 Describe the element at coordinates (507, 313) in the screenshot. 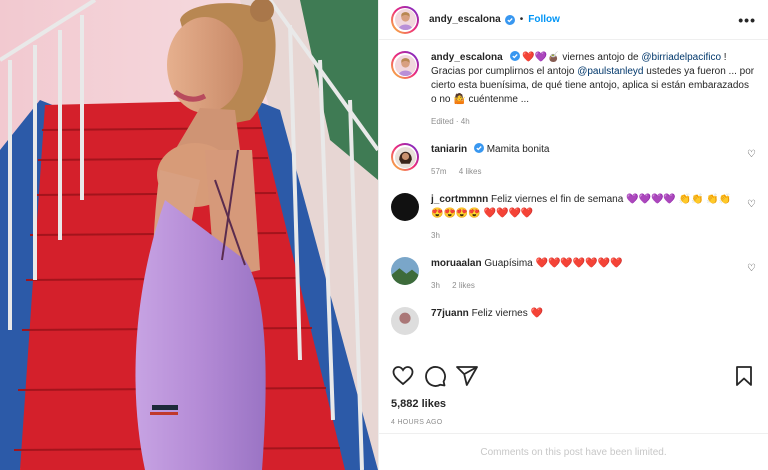

I see `comment-text: Feliz viernes ❤️` at that location.